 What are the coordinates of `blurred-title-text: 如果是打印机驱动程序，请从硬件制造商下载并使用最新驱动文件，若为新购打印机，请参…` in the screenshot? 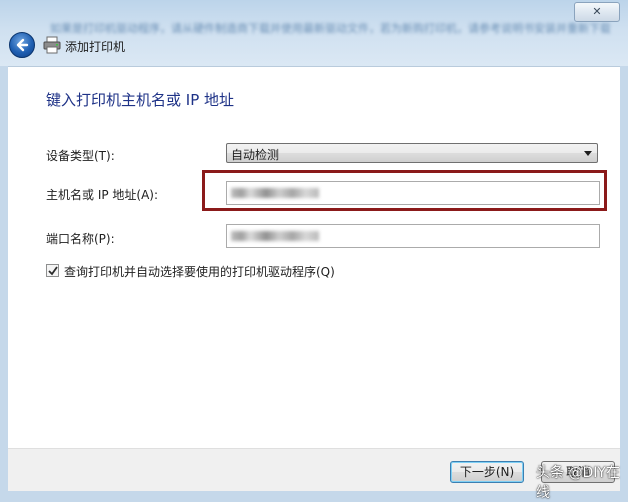 It's located at (330, 28).